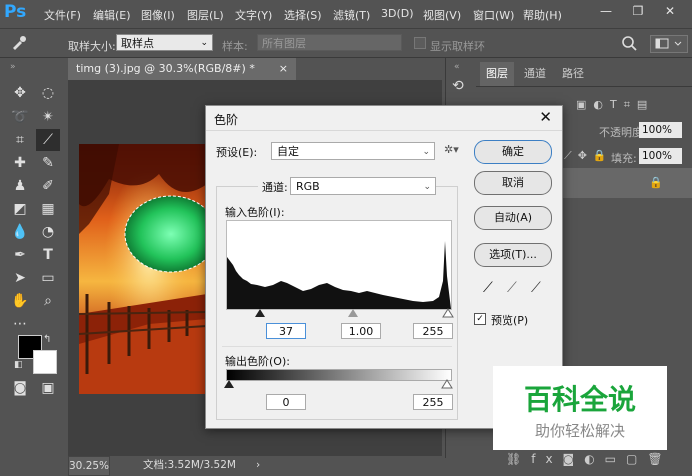 The height and width of the screenshot is (476, 692). I want to click on zoom-level: 30.25%, so click(89, 466).